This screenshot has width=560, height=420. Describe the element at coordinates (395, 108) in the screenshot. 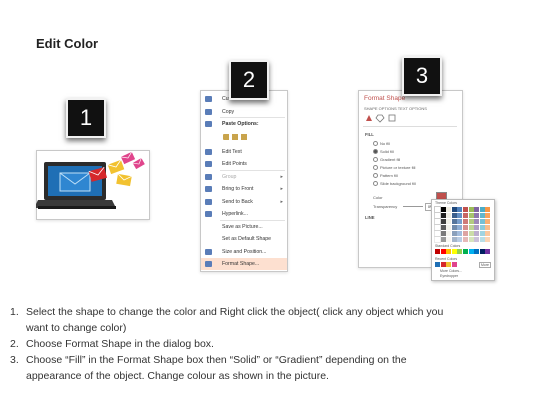

I see `format-shape-tabs: SHAPE OPTIONS TEXT OPTIONS` at that location.